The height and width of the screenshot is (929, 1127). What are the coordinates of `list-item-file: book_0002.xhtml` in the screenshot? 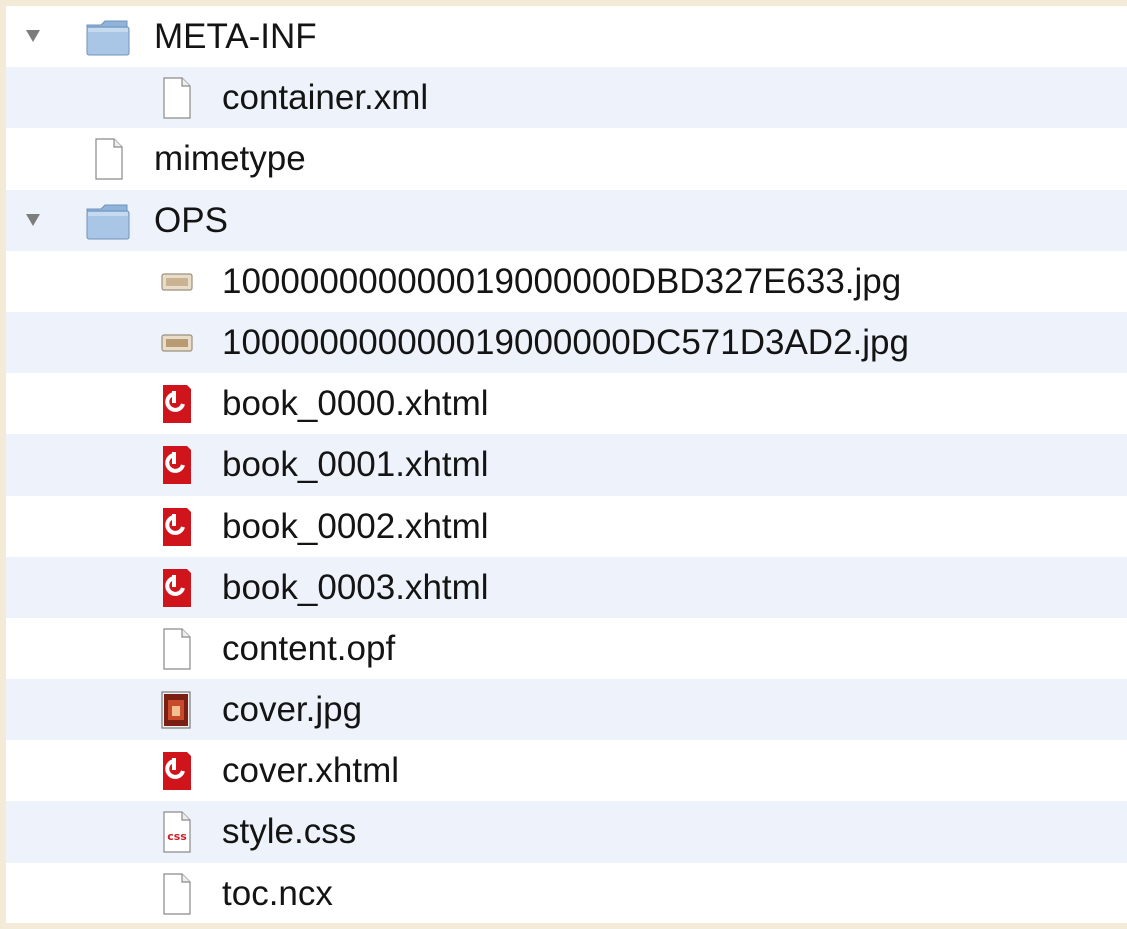 It's located at (566, 526).